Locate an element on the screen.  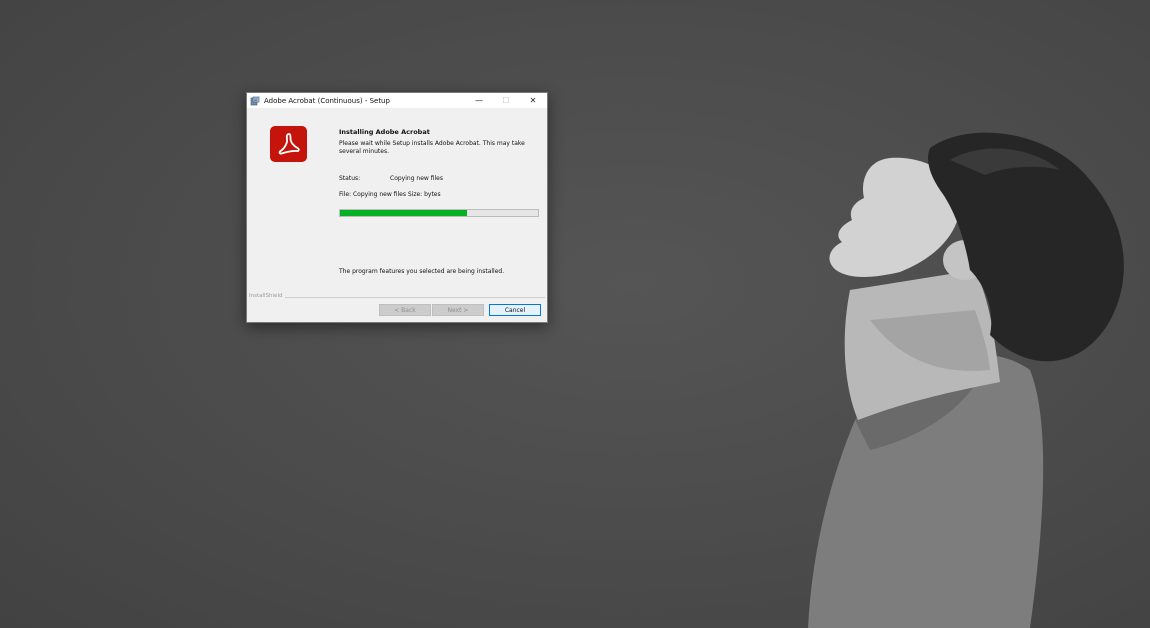
installshield-separator: InstallShield is located at coordinates (397, 297).